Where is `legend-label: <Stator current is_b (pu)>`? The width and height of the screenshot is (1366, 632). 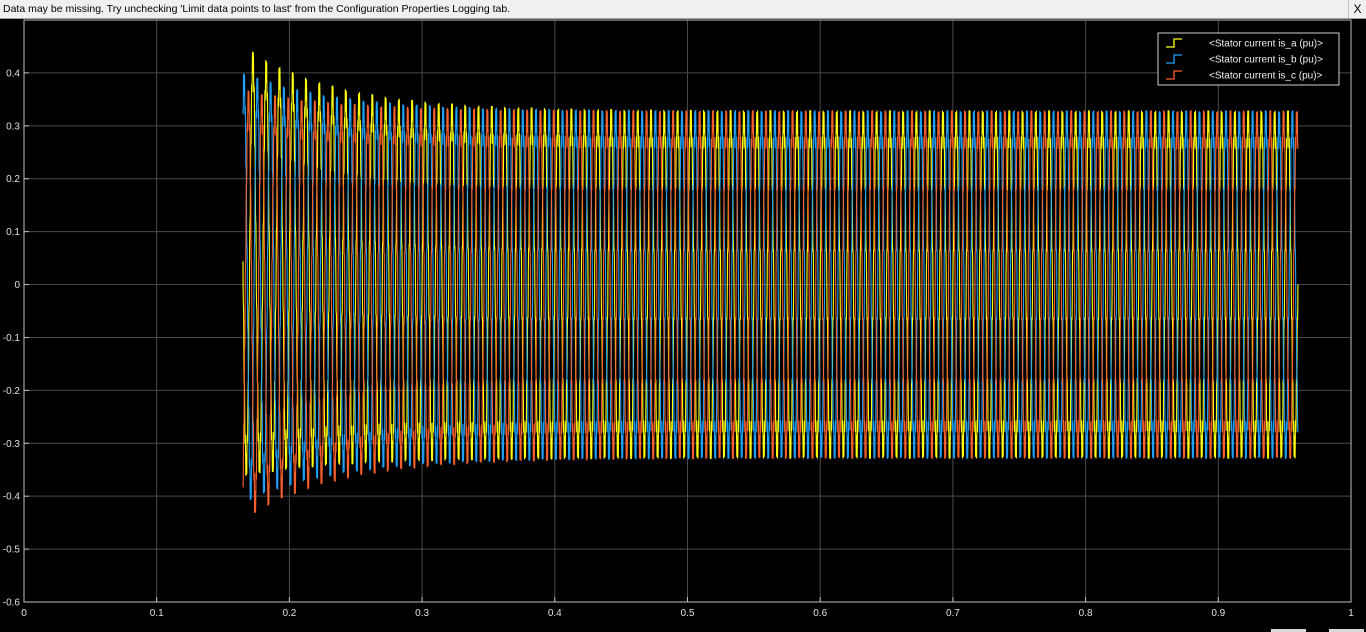 legend-label: <Stator current is_b (pu)> is located at coordinates (1266, 60).